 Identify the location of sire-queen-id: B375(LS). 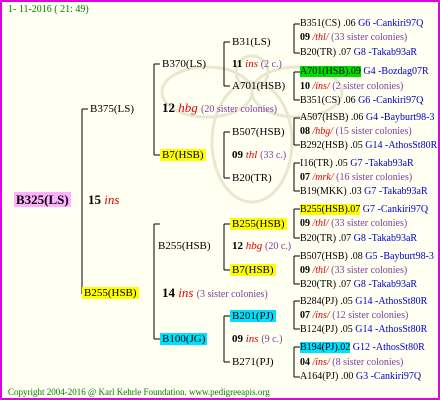
(112, 109).